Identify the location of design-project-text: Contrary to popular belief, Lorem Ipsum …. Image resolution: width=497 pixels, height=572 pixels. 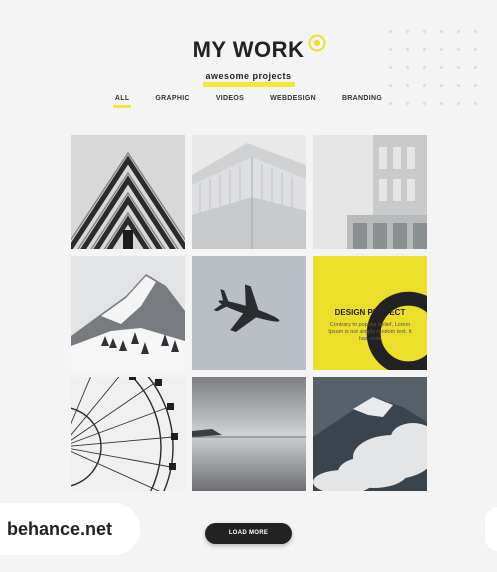
(370, 332).